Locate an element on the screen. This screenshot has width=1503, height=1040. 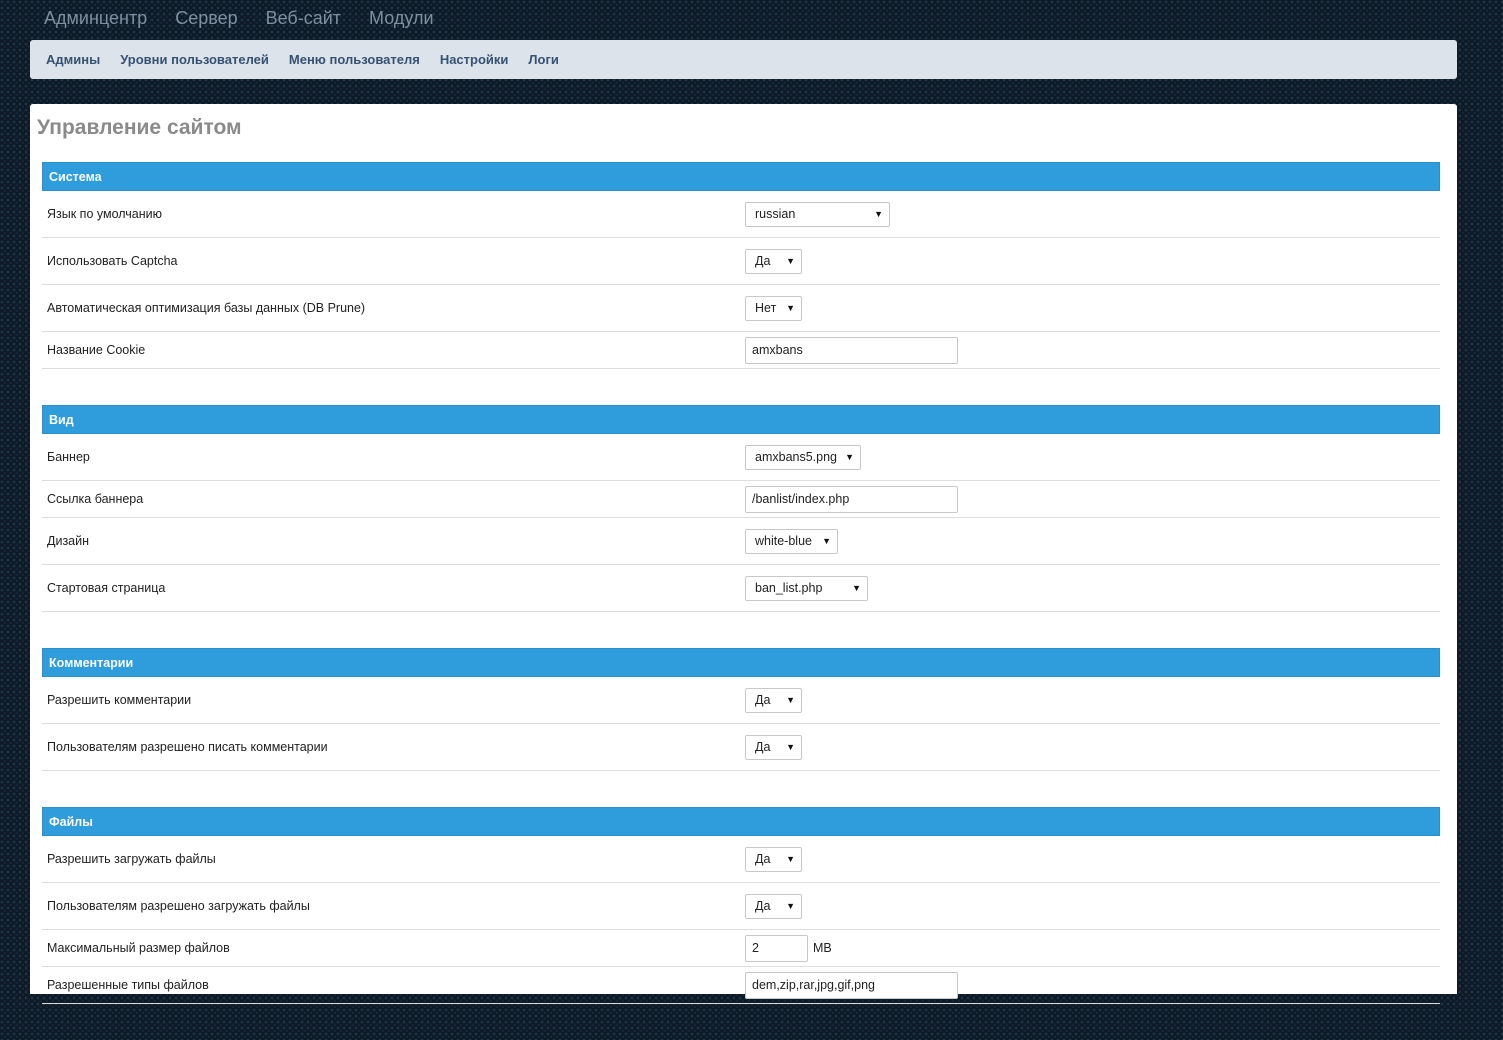
topnav-modules: Модули is located at coordinates (401, 19).